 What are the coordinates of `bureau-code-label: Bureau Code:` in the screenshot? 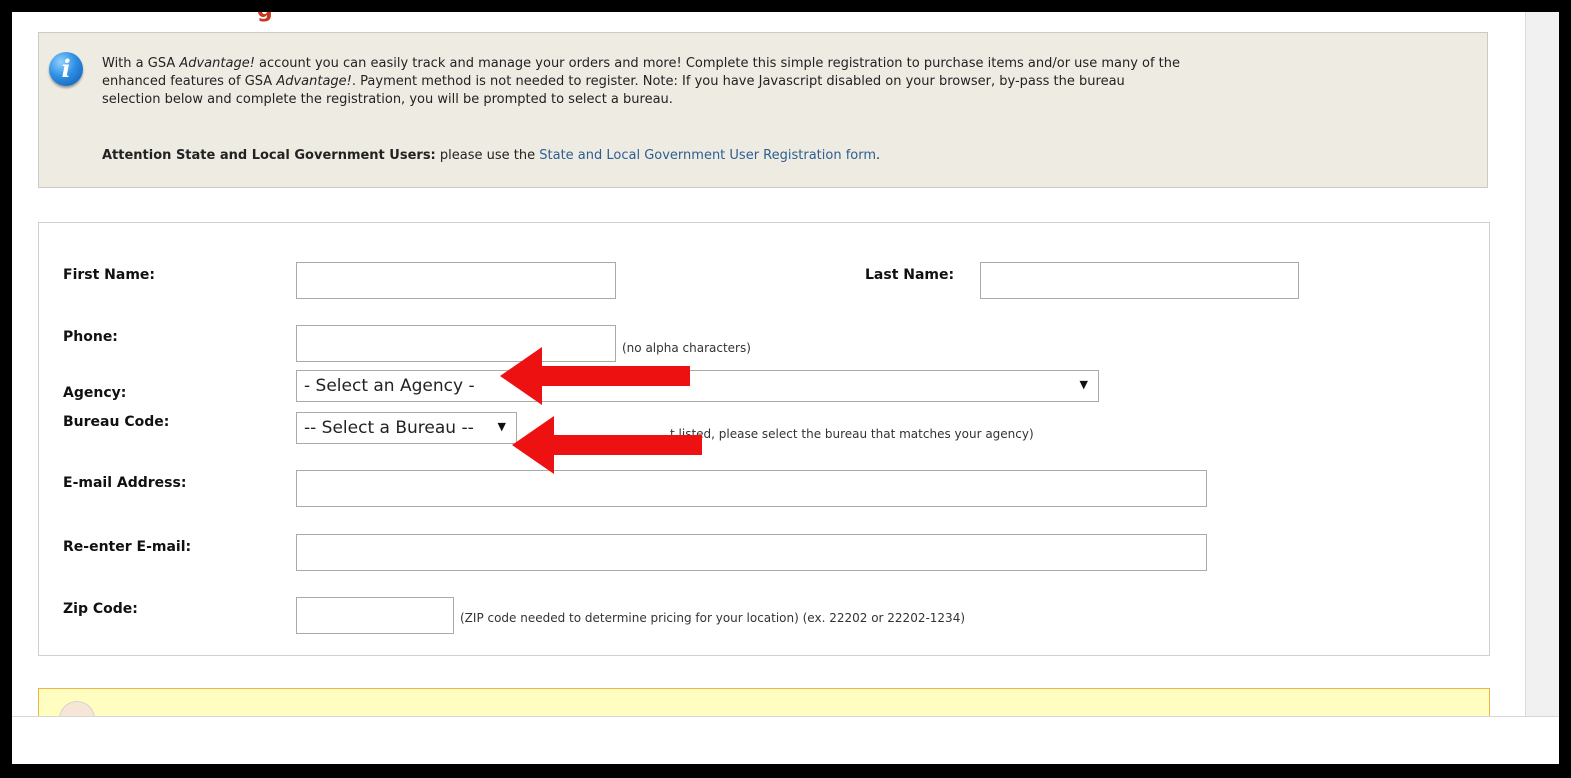 It's located at (116, 422).